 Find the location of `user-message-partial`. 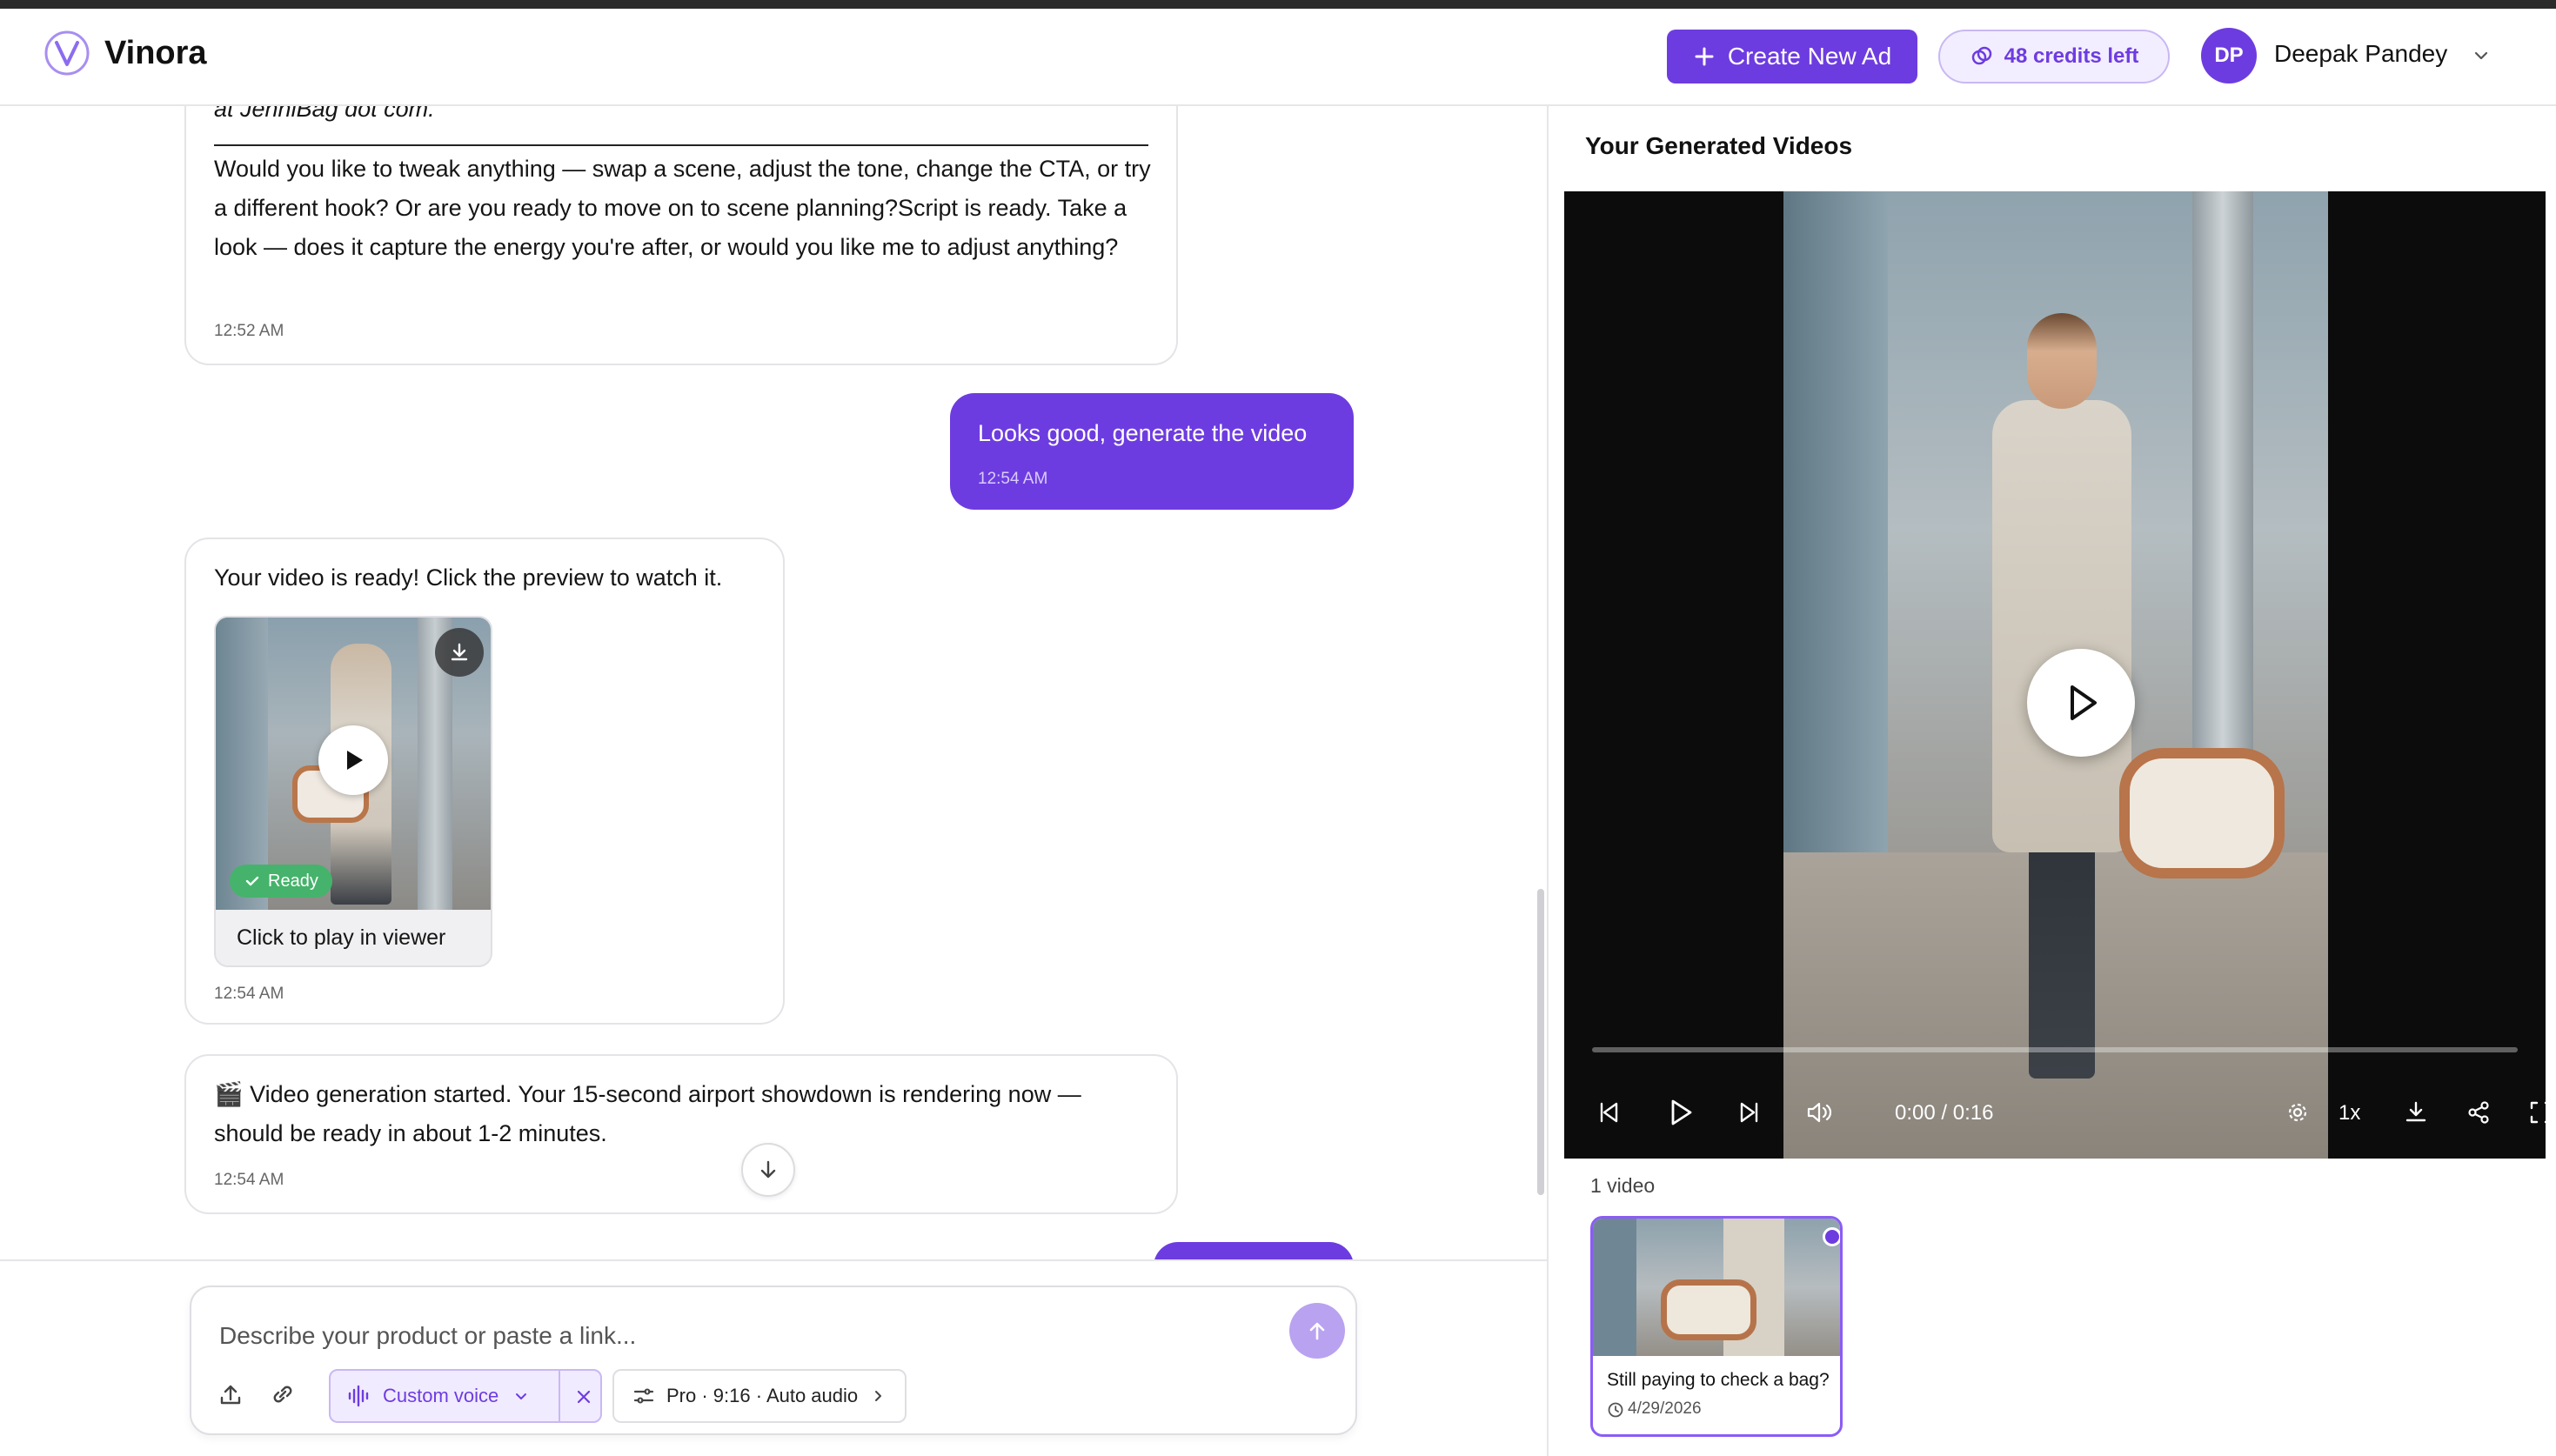

user-message-partial is located at coordinates (1254, 1250).